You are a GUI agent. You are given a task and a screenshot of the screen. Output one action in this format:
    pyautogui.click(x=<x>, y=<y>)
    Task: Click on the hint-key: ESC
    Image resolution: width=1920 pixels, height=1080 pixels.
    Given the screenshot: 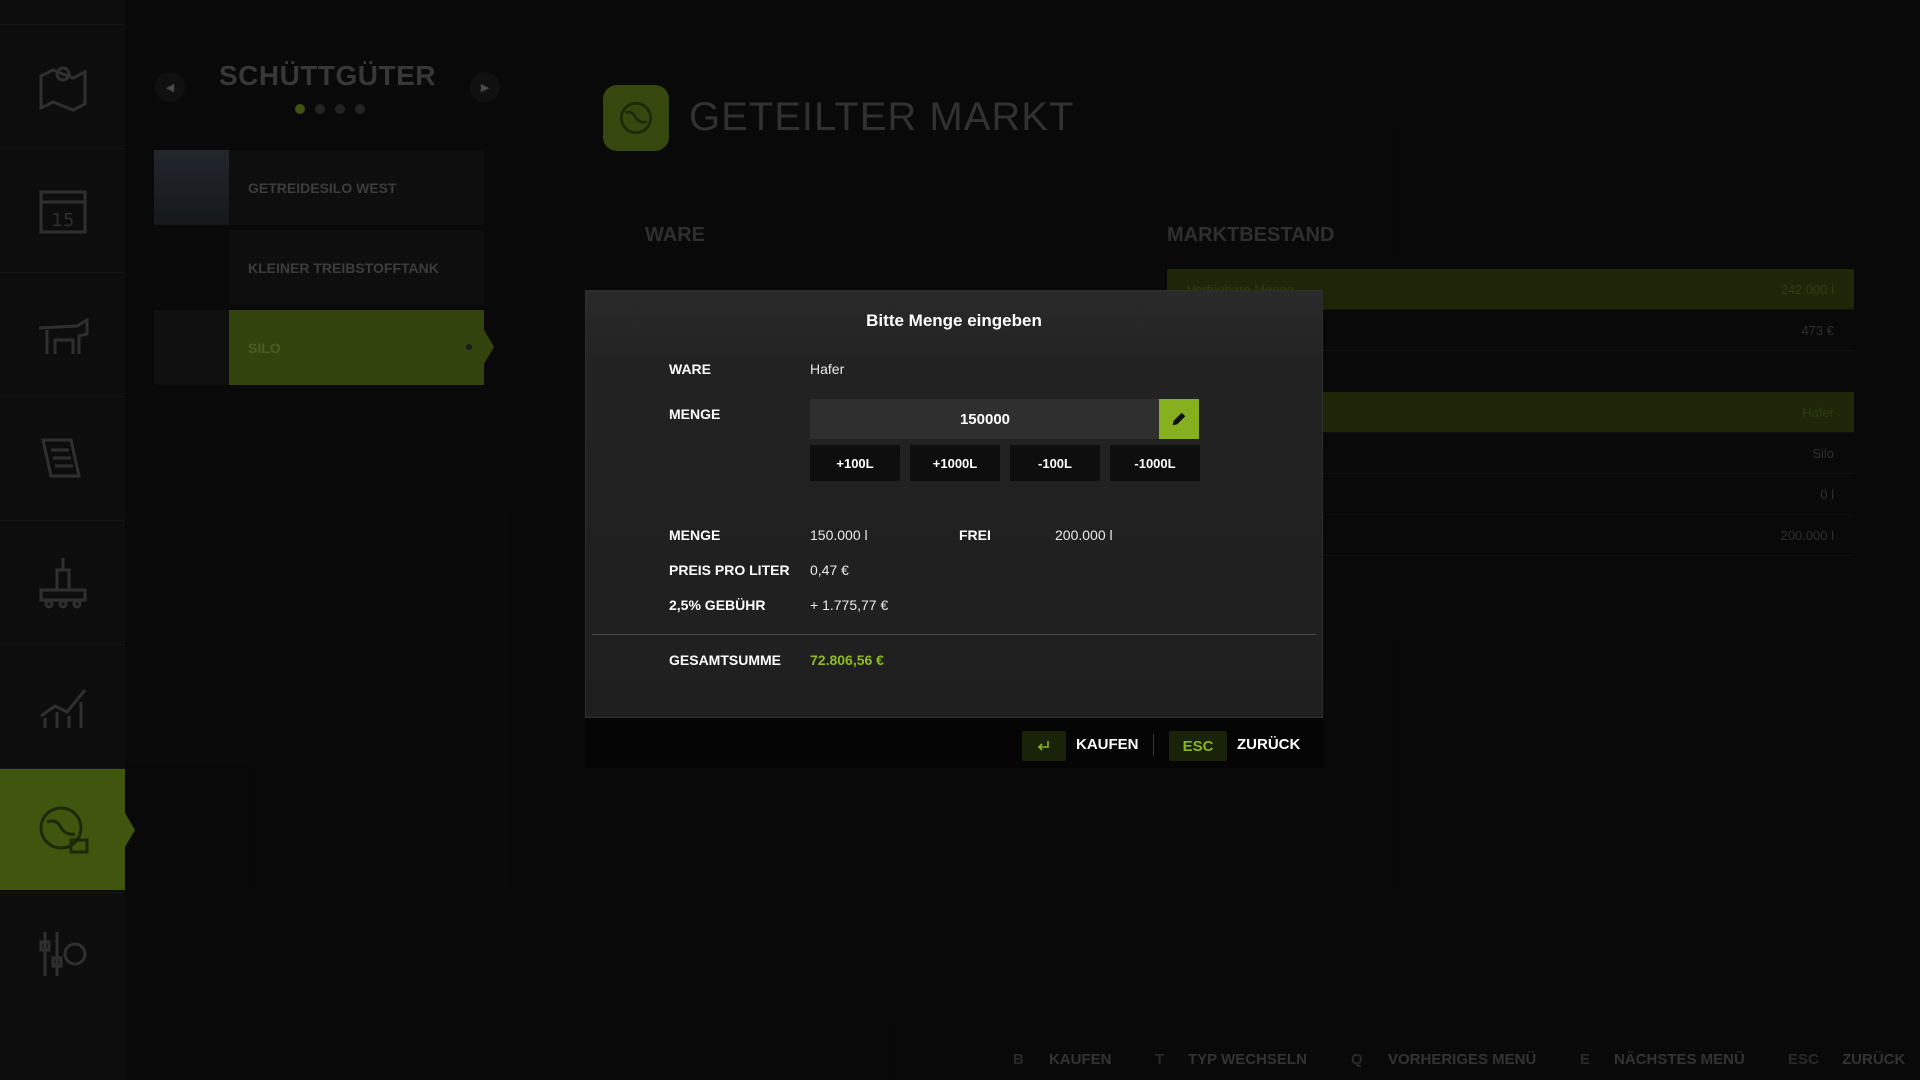 What is the action you would take?
    pyautogui.click(x=1803, y=1059)
    